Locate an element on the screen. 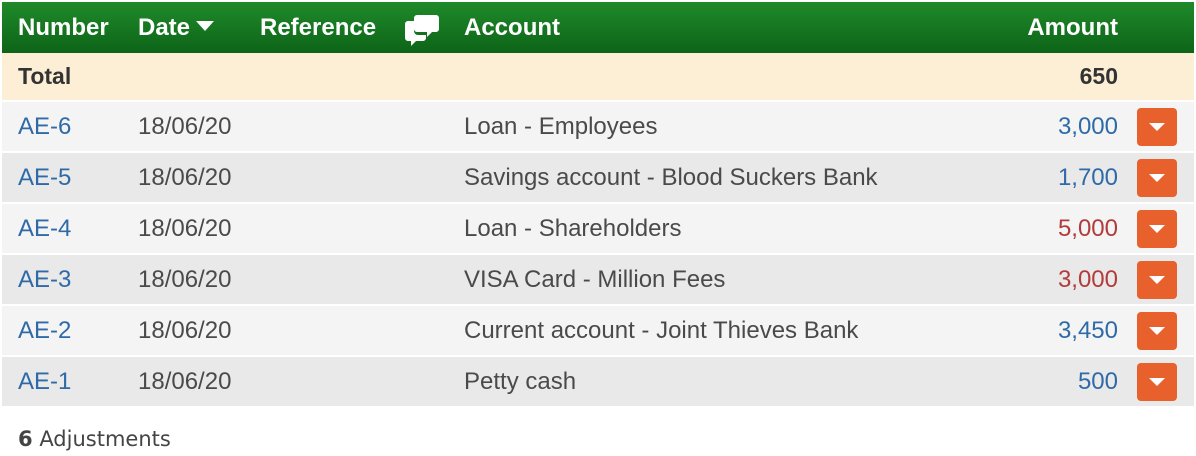  record-count: 6 Adjustments is located at coordinates (94, 439).